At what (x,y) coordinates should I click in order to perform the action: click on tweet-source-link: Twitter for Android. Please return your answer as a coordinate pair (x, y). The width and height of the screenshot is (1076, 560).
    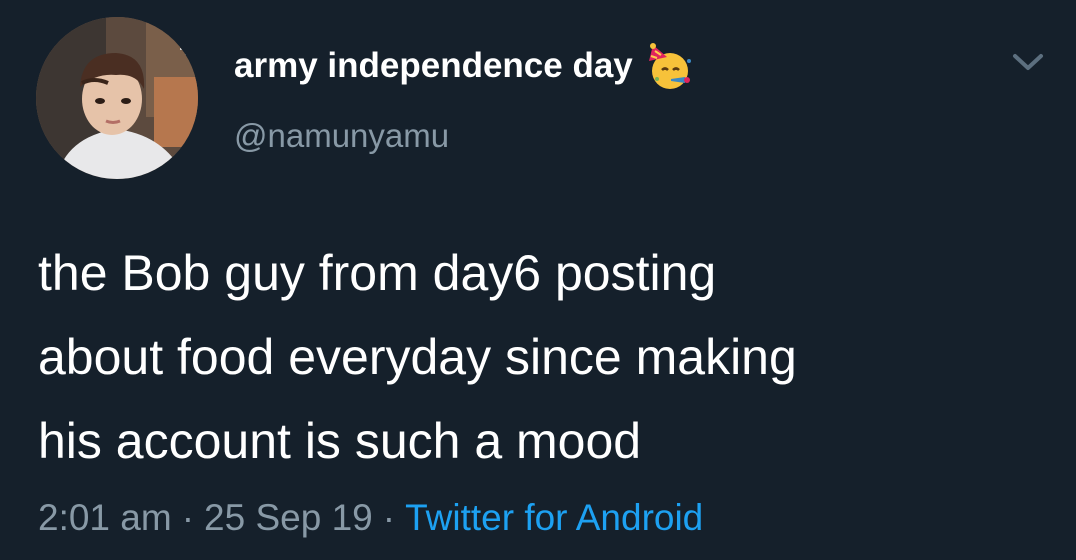
    Looking at the image, I should click on (554, 518).